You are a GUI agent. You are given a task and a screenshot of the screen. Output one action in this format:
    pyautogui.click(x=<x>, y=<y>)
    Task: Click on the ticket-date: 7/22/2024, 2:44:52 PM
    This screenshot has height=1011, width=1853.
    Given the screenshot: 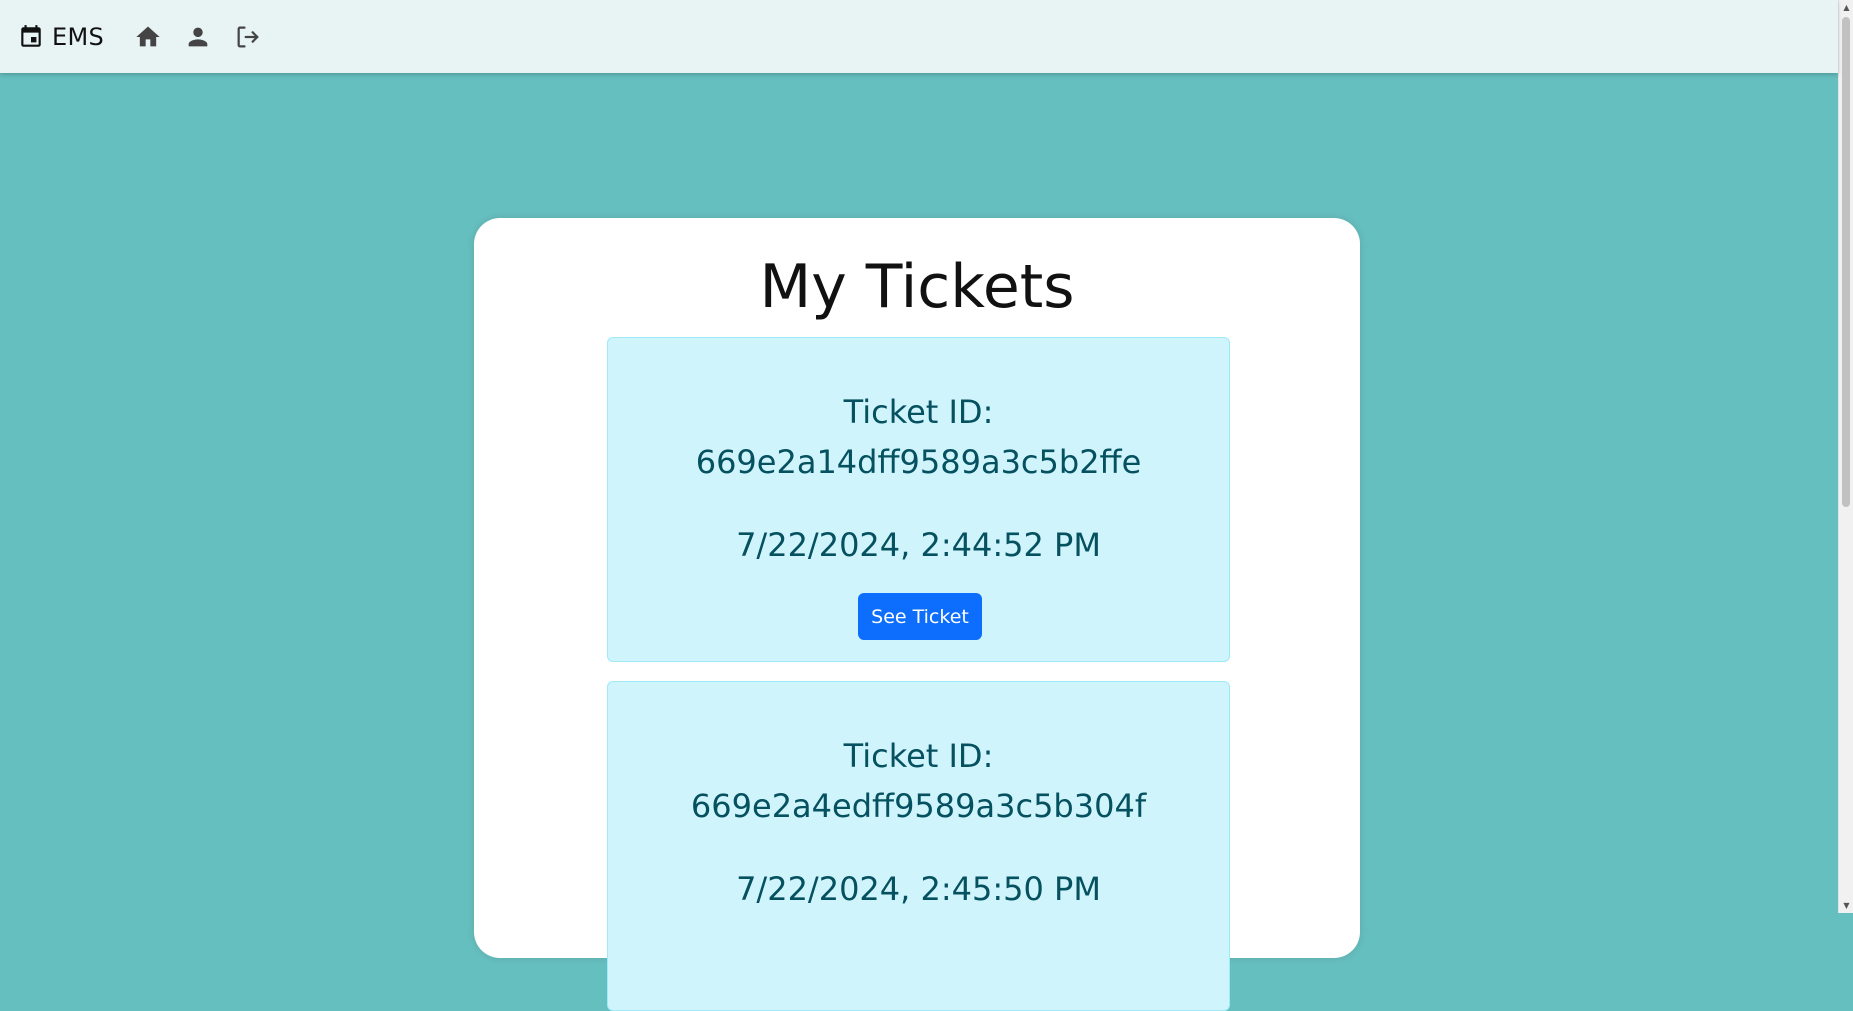 What is the action you would take?
    pyautogui.click(x=918, y=545)
    